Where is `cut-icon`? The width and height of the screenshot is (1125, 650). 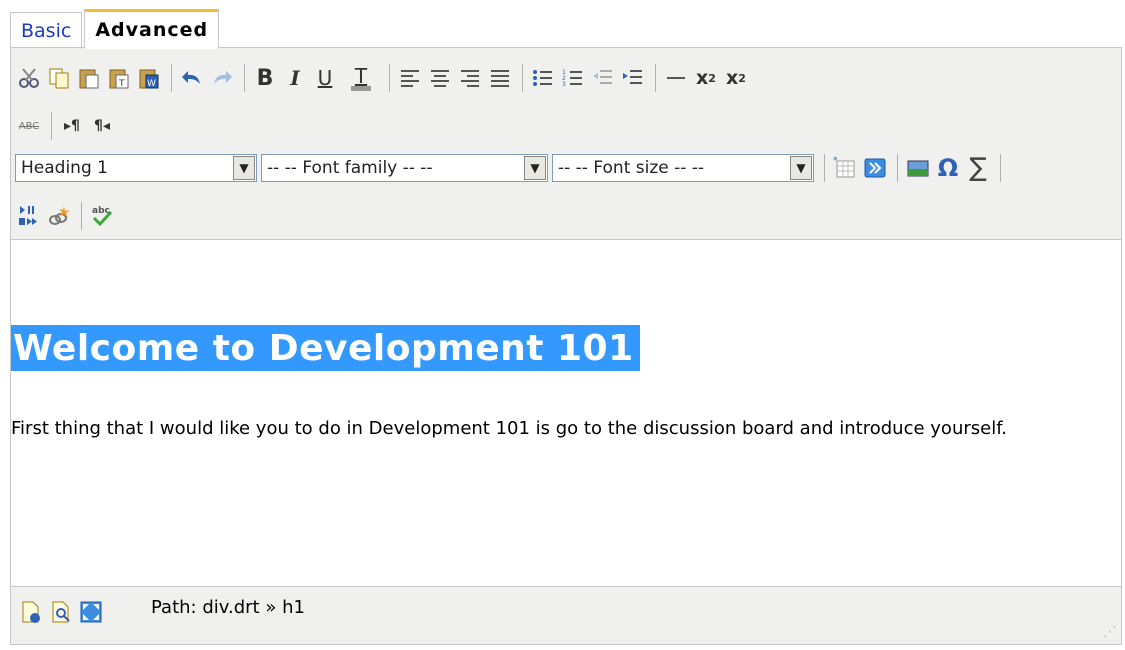 cut-icon is located at coordinates (29, 78).